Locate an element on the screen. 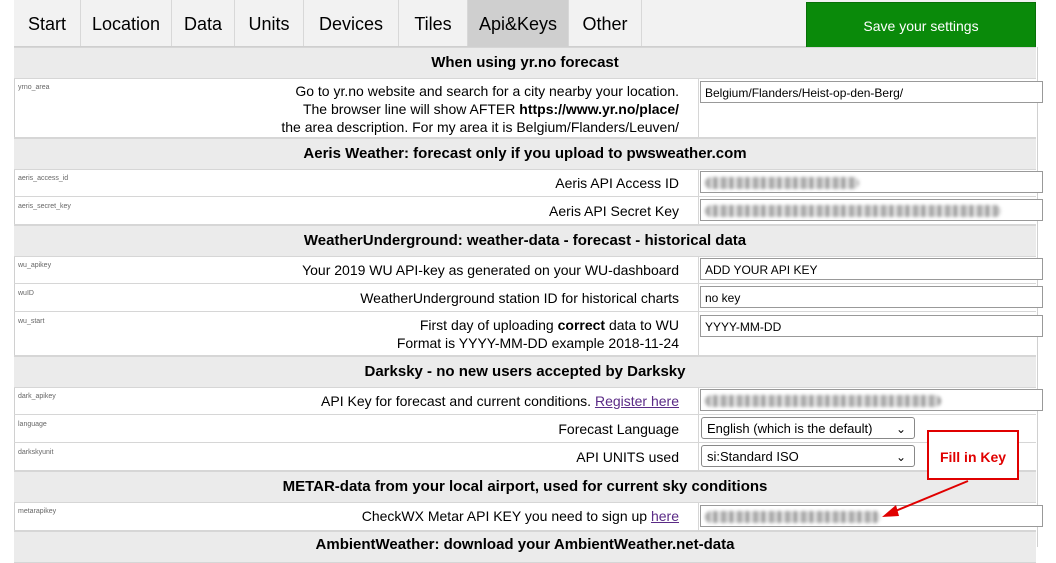 This screenshot has height=563, width=1056. description-text: First day of uploading is located at coordinates (488, 325).